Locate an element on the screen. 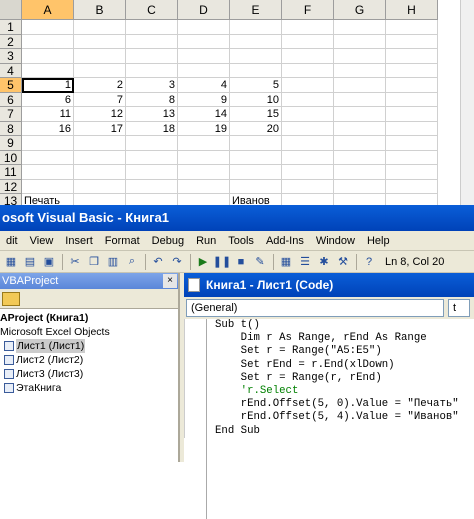 The width and height of the screenshot is (474, 519). menu-view: View is located at coordinates (42, 241).